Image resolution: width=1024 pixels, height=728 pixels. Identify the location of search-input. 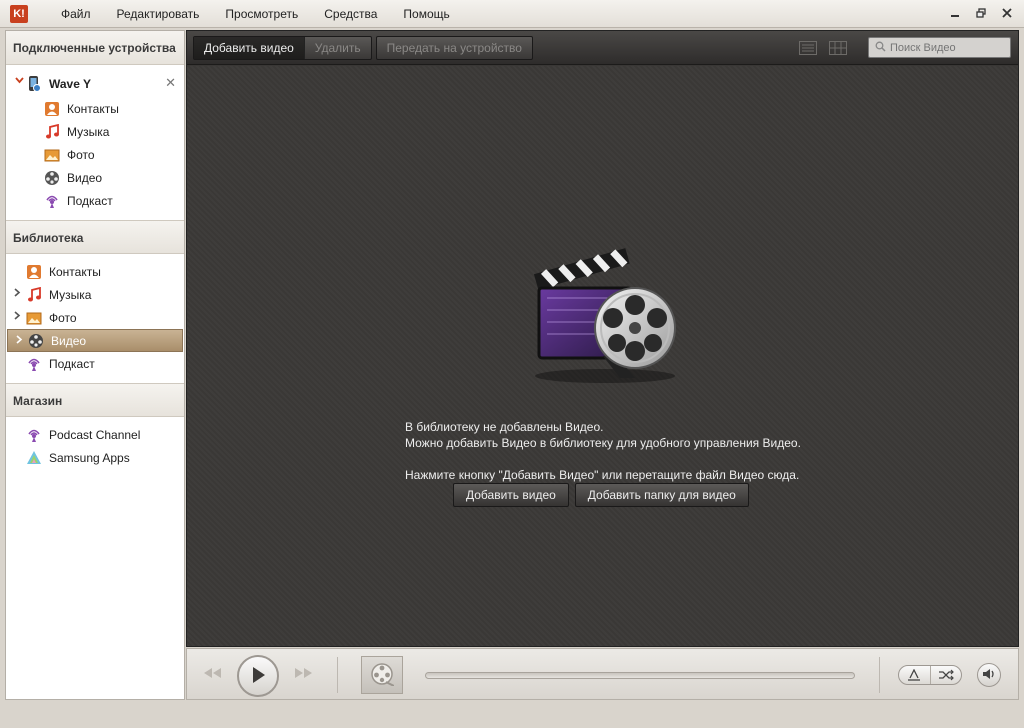
(945, 47).